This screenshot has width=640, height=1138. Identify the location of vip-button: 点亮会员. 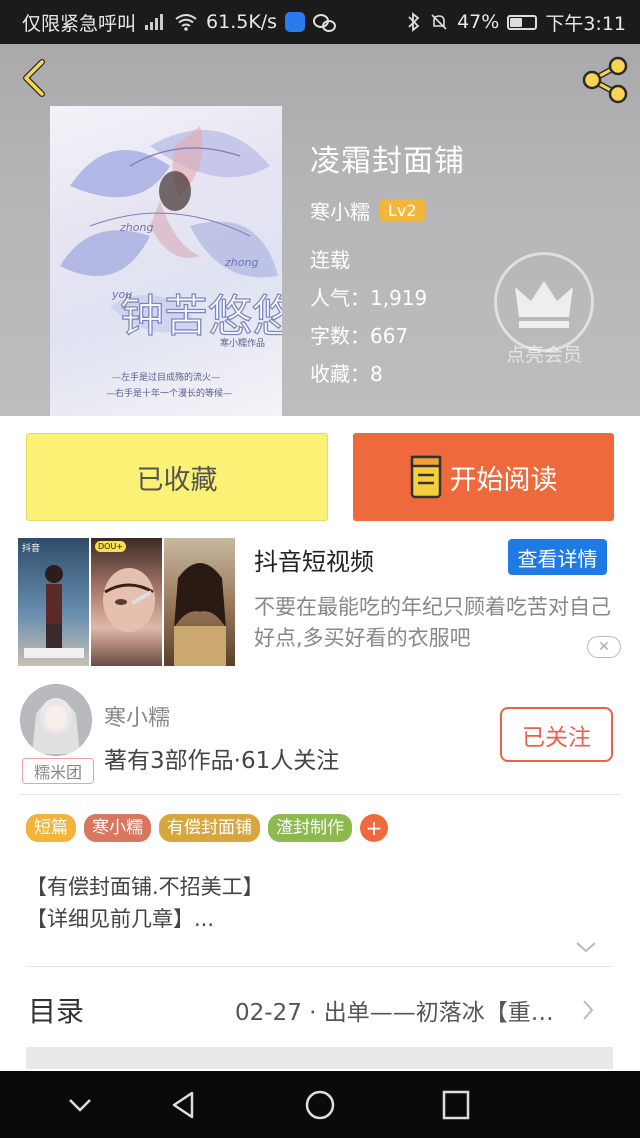
(544, 309).